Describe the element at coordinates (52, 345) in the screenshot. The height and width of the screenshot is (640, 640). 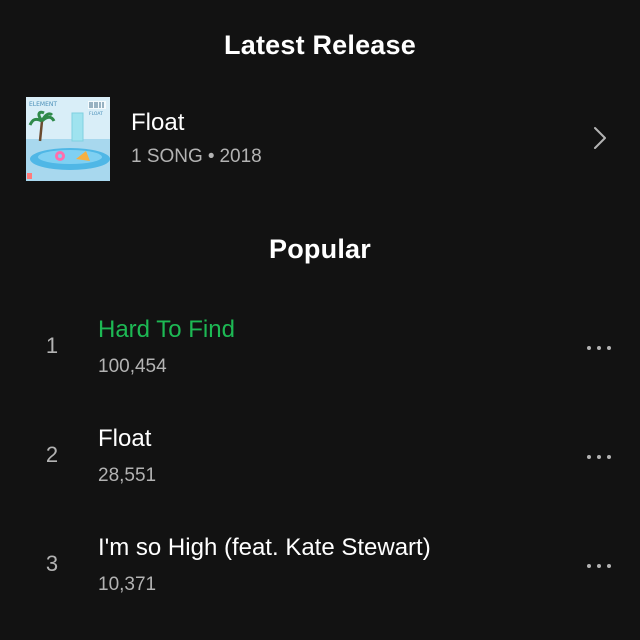
I see `track-number: 1` at that location.